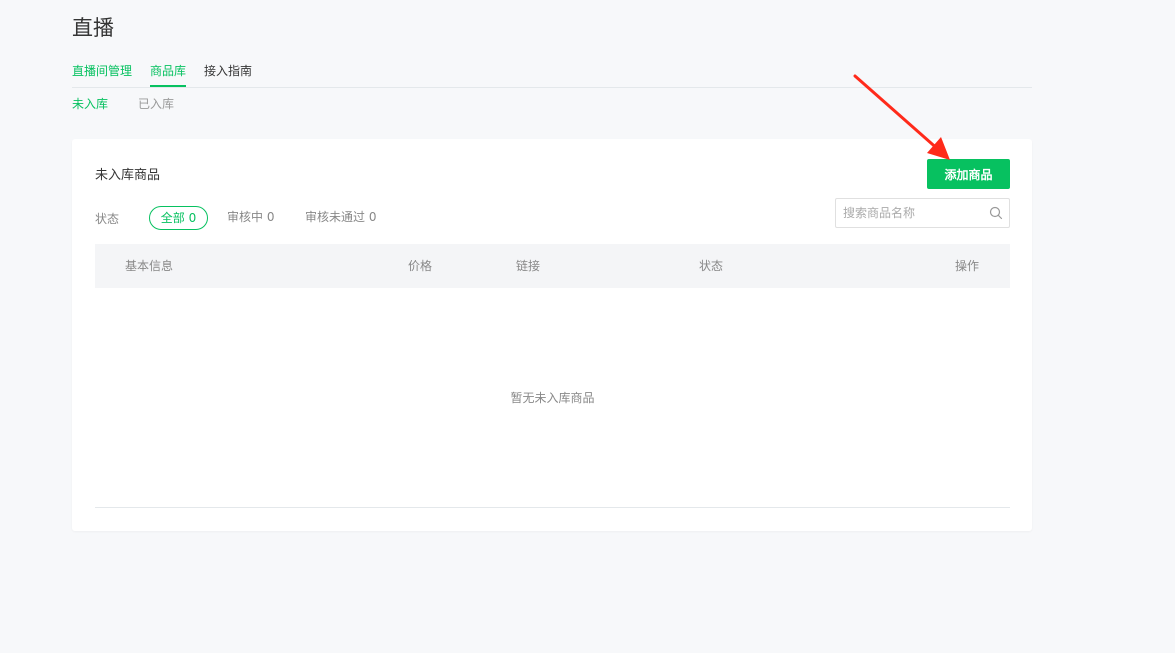  What do you see at coordinates (250, 217) in the screenshot?
I see `filter-under-review: 审核中 0` at bounding box center [250, 217].